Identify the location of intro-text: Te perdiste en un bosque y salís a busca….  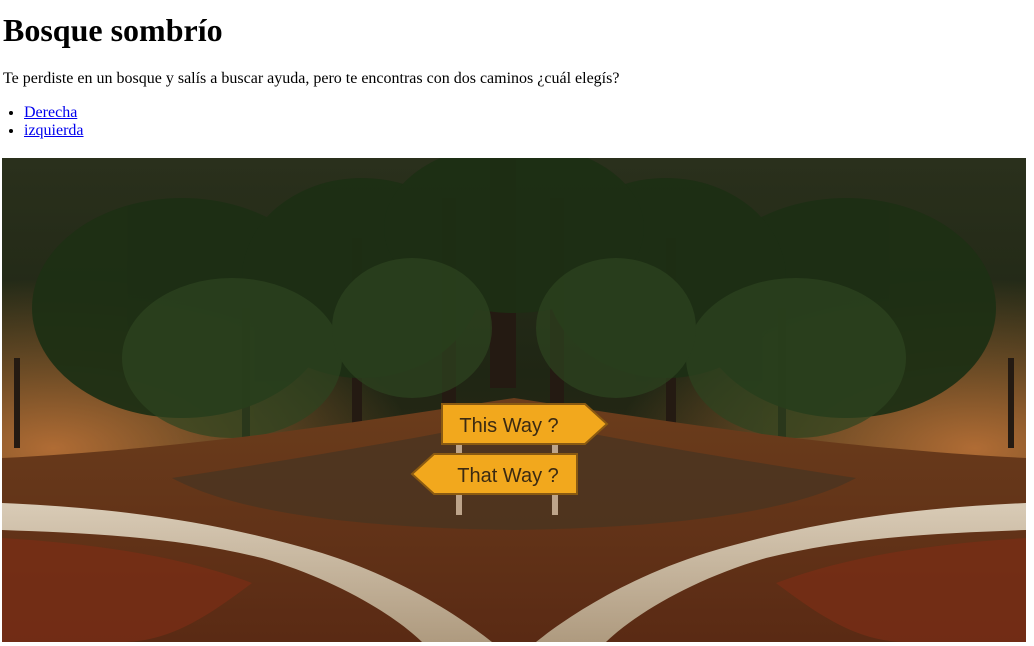
(311, 78).